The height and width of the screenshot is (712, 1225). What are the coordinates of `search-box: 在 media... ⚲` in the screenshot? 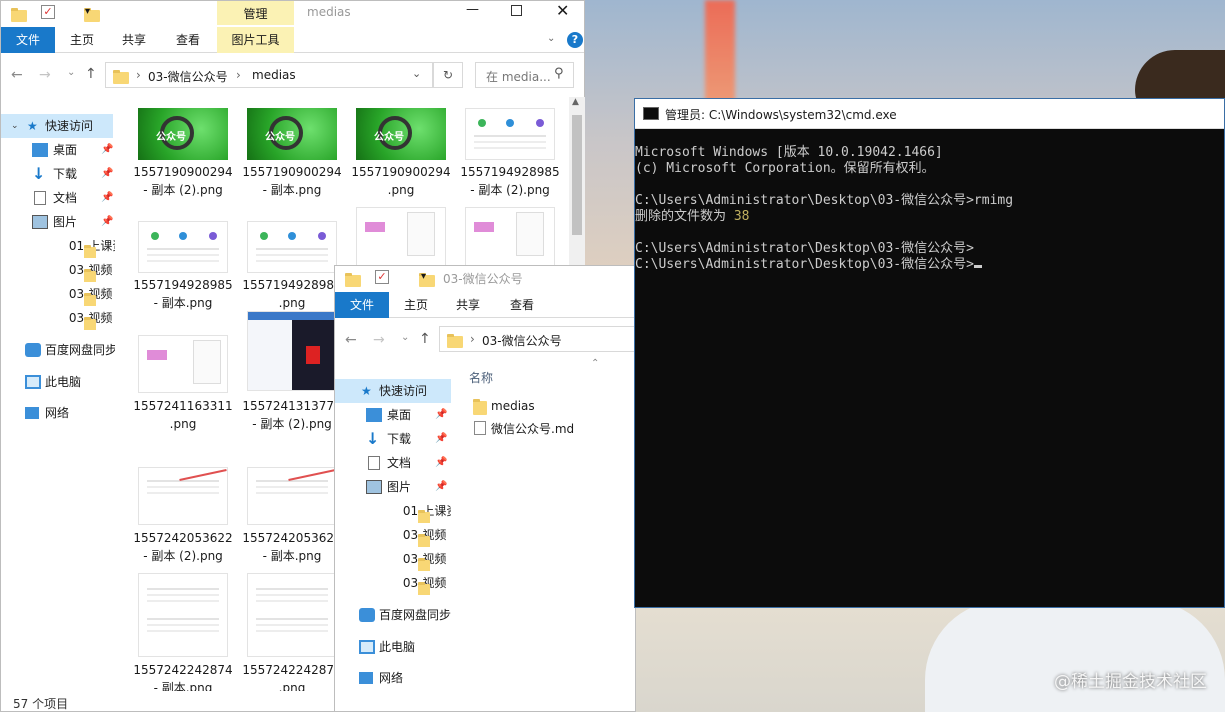 It's located at (524, 75).